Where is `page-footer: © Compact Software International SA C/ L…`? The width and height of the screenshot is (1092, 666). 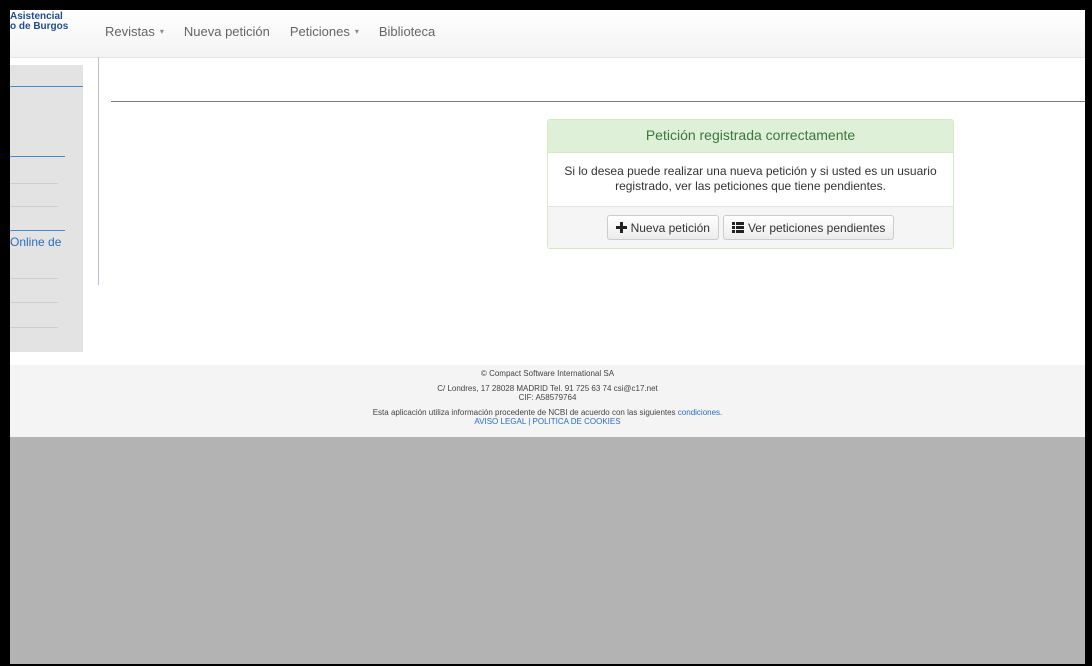
page-footer: © Compact Software International SA C/ L… is located at coordinates (547, 401).